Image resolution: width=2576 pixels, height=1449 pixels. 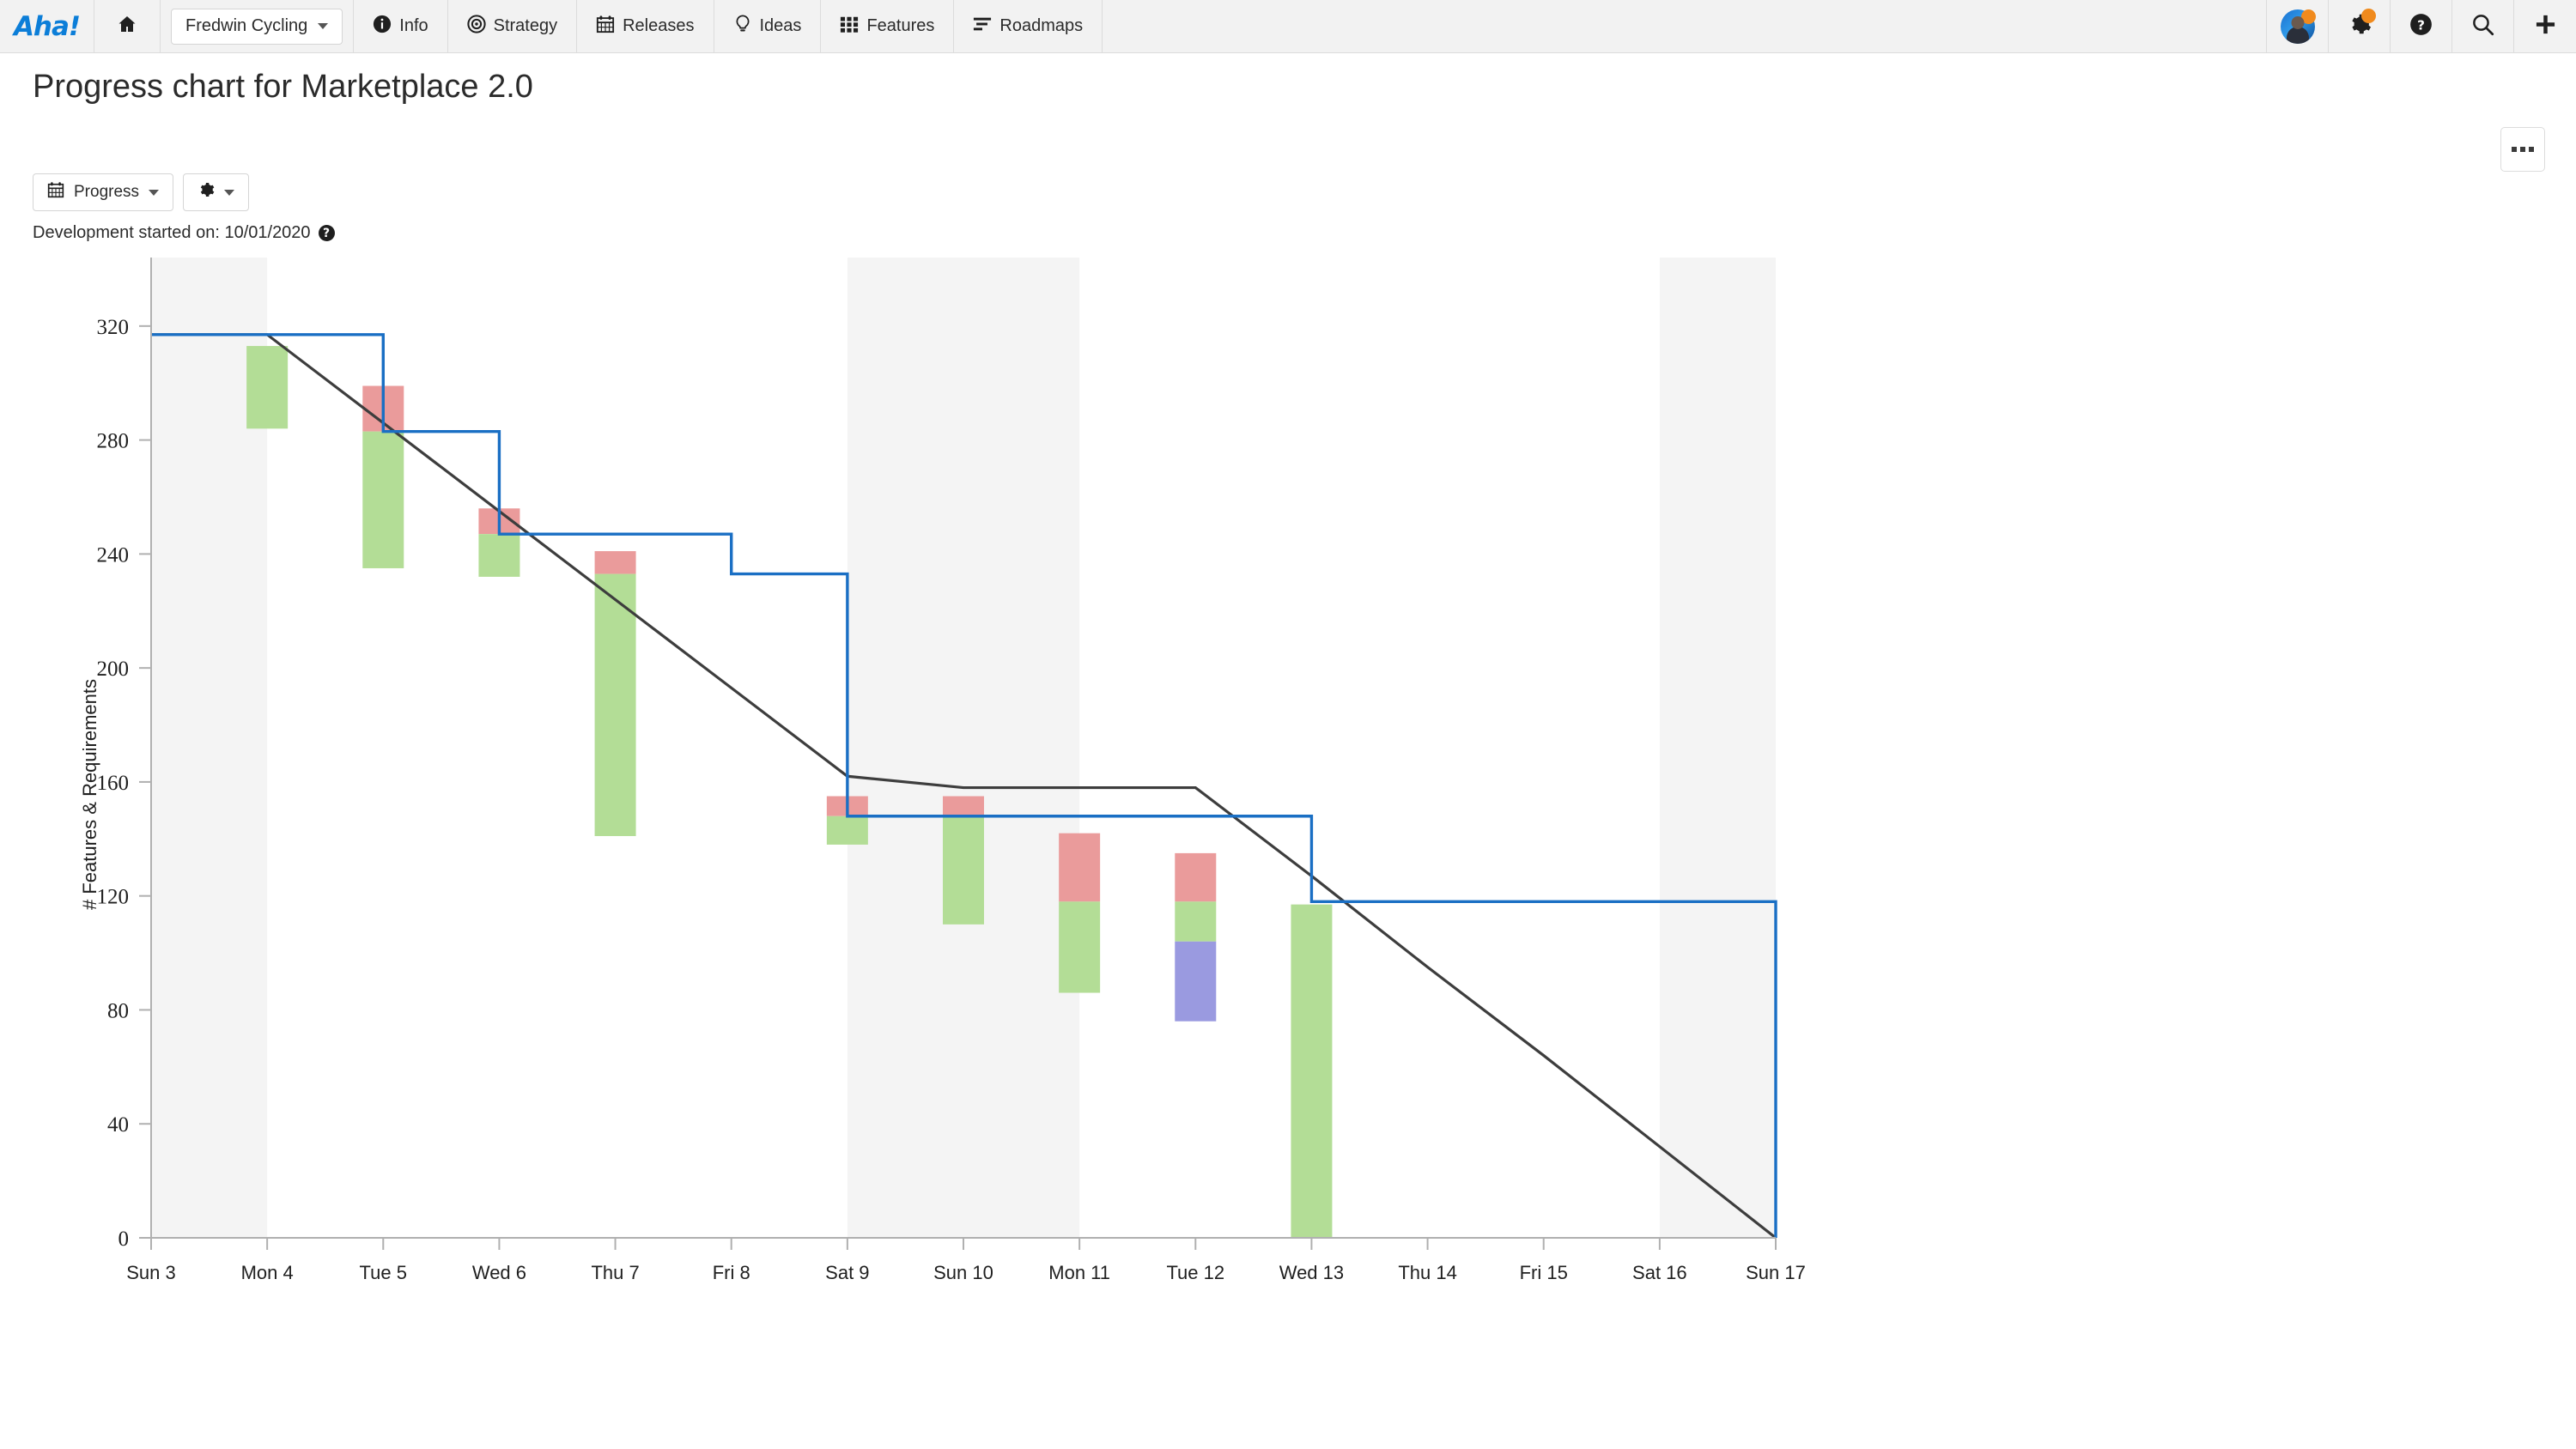 I want to click on plus-icon, so click(x=2545, y=26).